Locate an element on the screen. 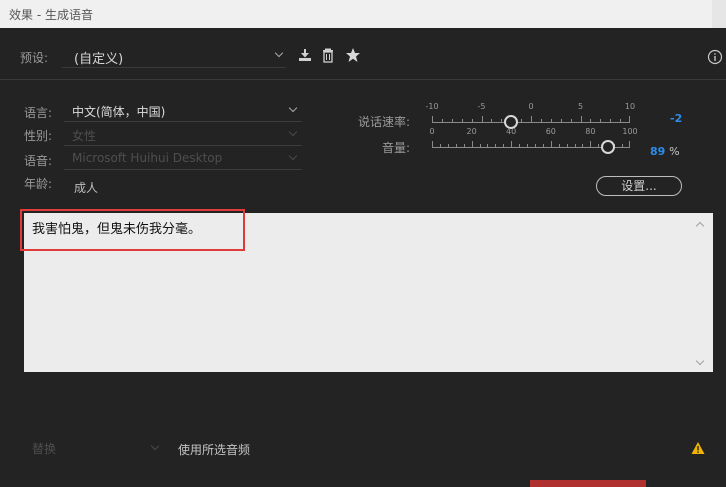  language-dropdown: 中文(简体，中国) is located at coordinates (183, 111).